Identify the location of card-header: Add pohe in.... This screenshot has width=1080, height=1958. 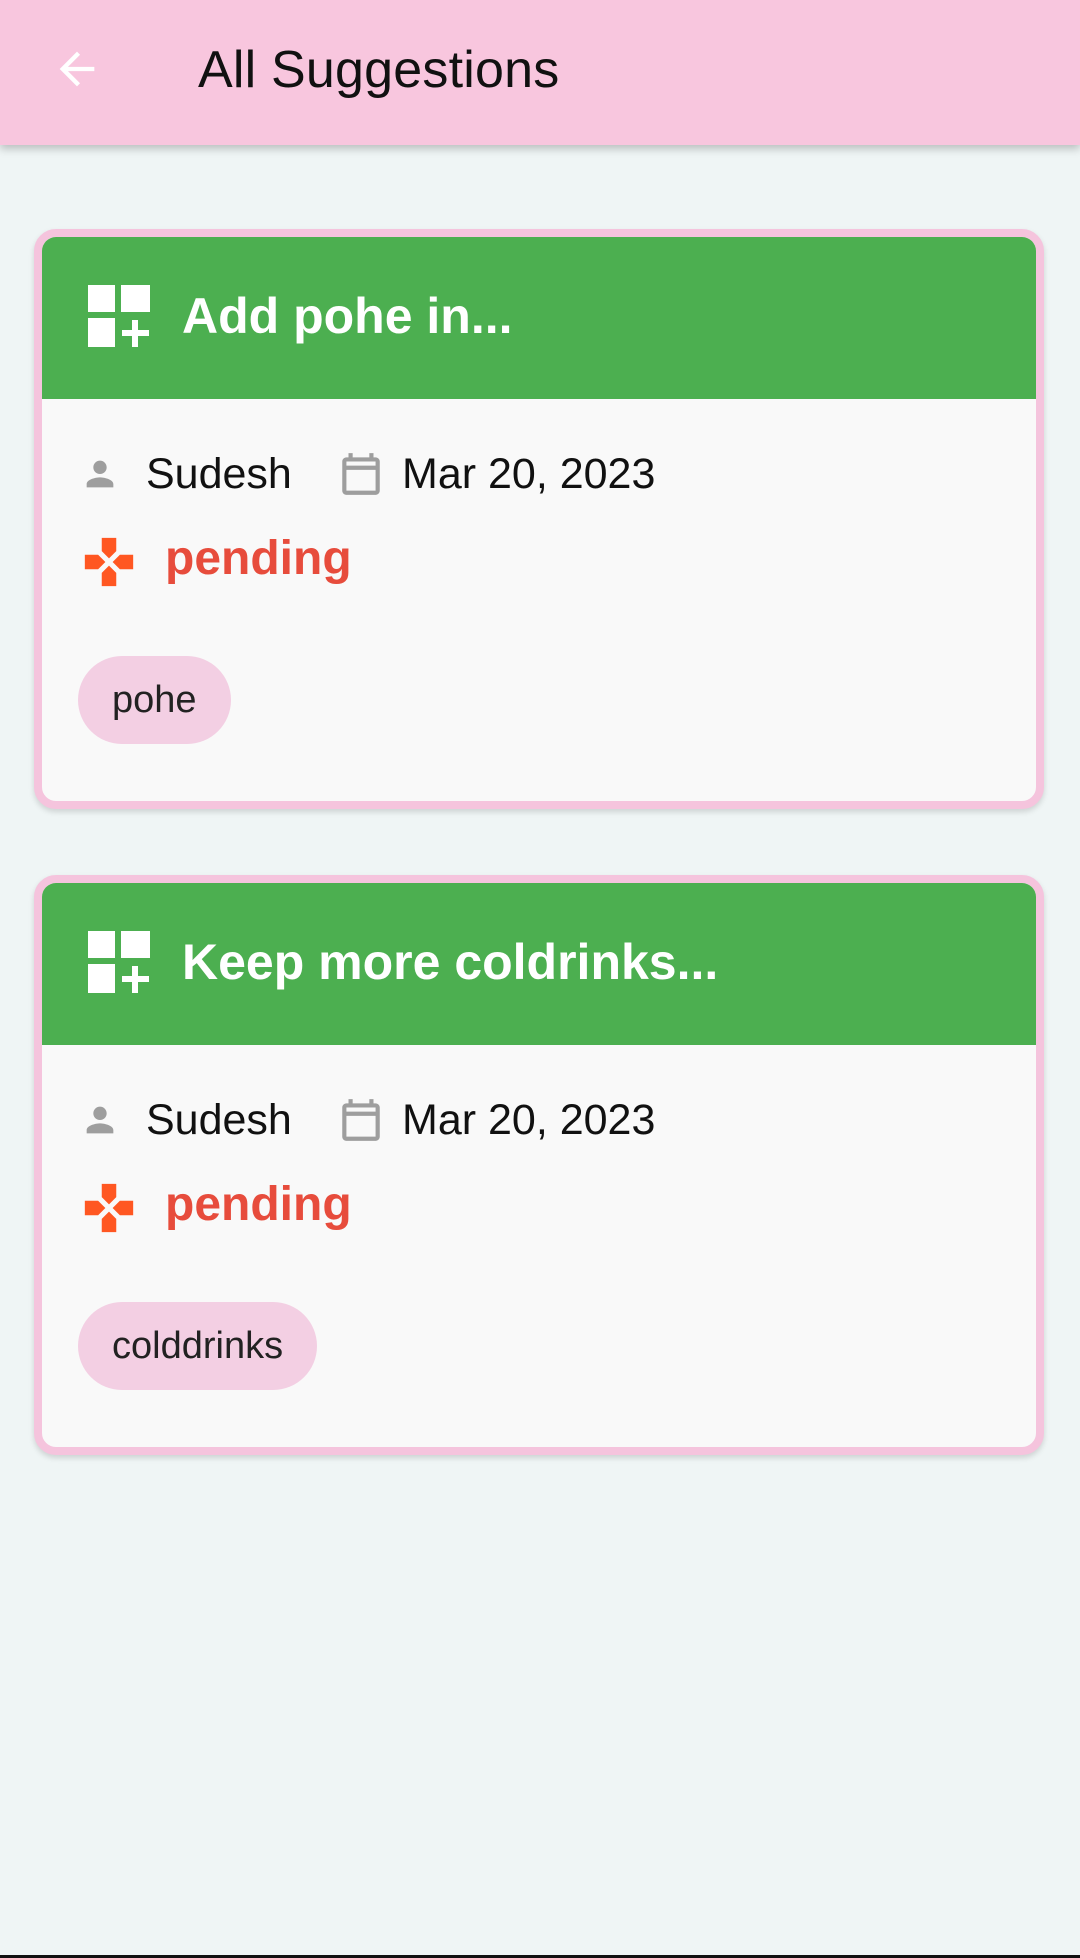
(539, 318).